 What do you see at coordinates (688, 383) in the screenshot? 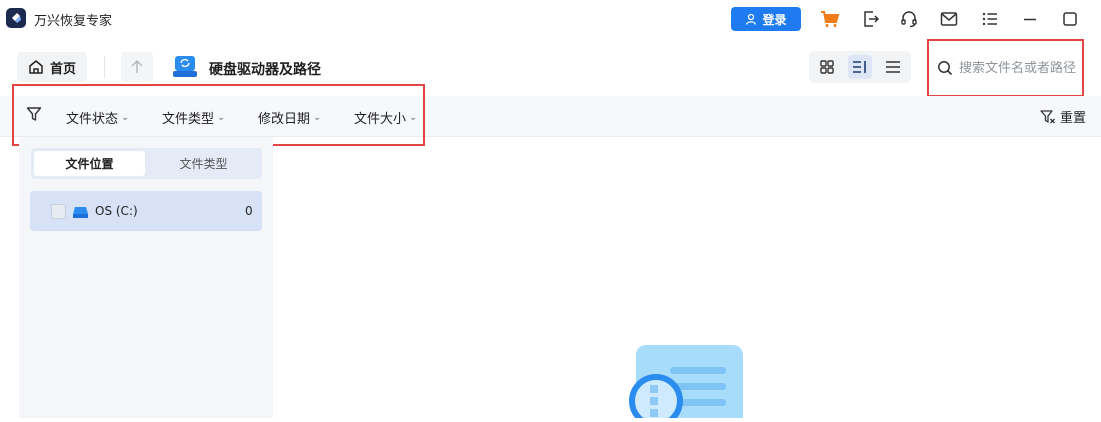
I see `empty-search-illustration` at bounding box center [688, 383].